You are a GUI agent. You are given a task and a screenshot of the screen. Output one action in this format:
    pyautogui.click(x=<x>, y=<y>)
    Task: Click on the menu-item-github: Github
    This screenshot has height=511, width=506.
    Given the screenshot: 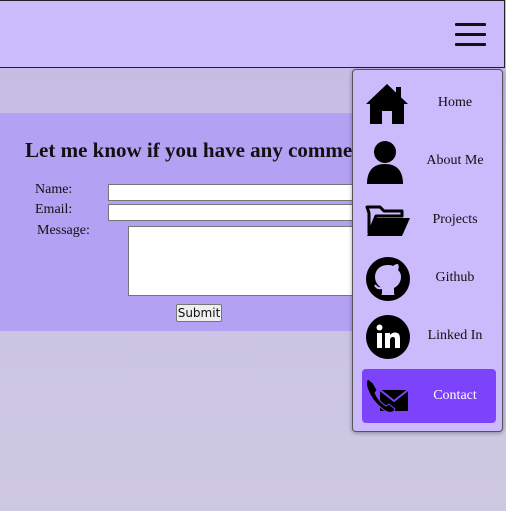 What is the action you would take?
    pyautogui.click(x=429, y=278)
    